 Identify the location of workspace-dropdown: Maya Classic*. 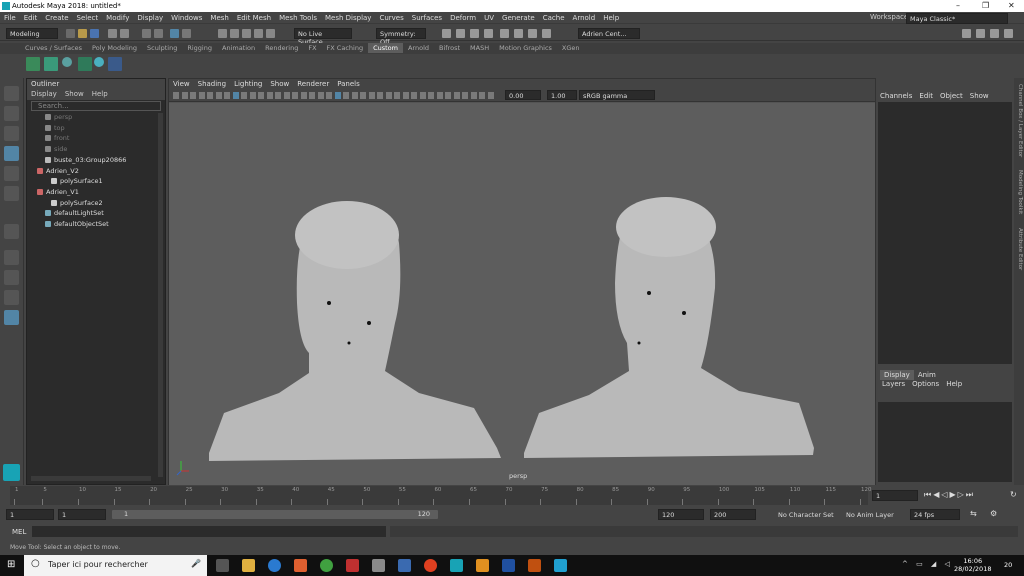
(957, 18).